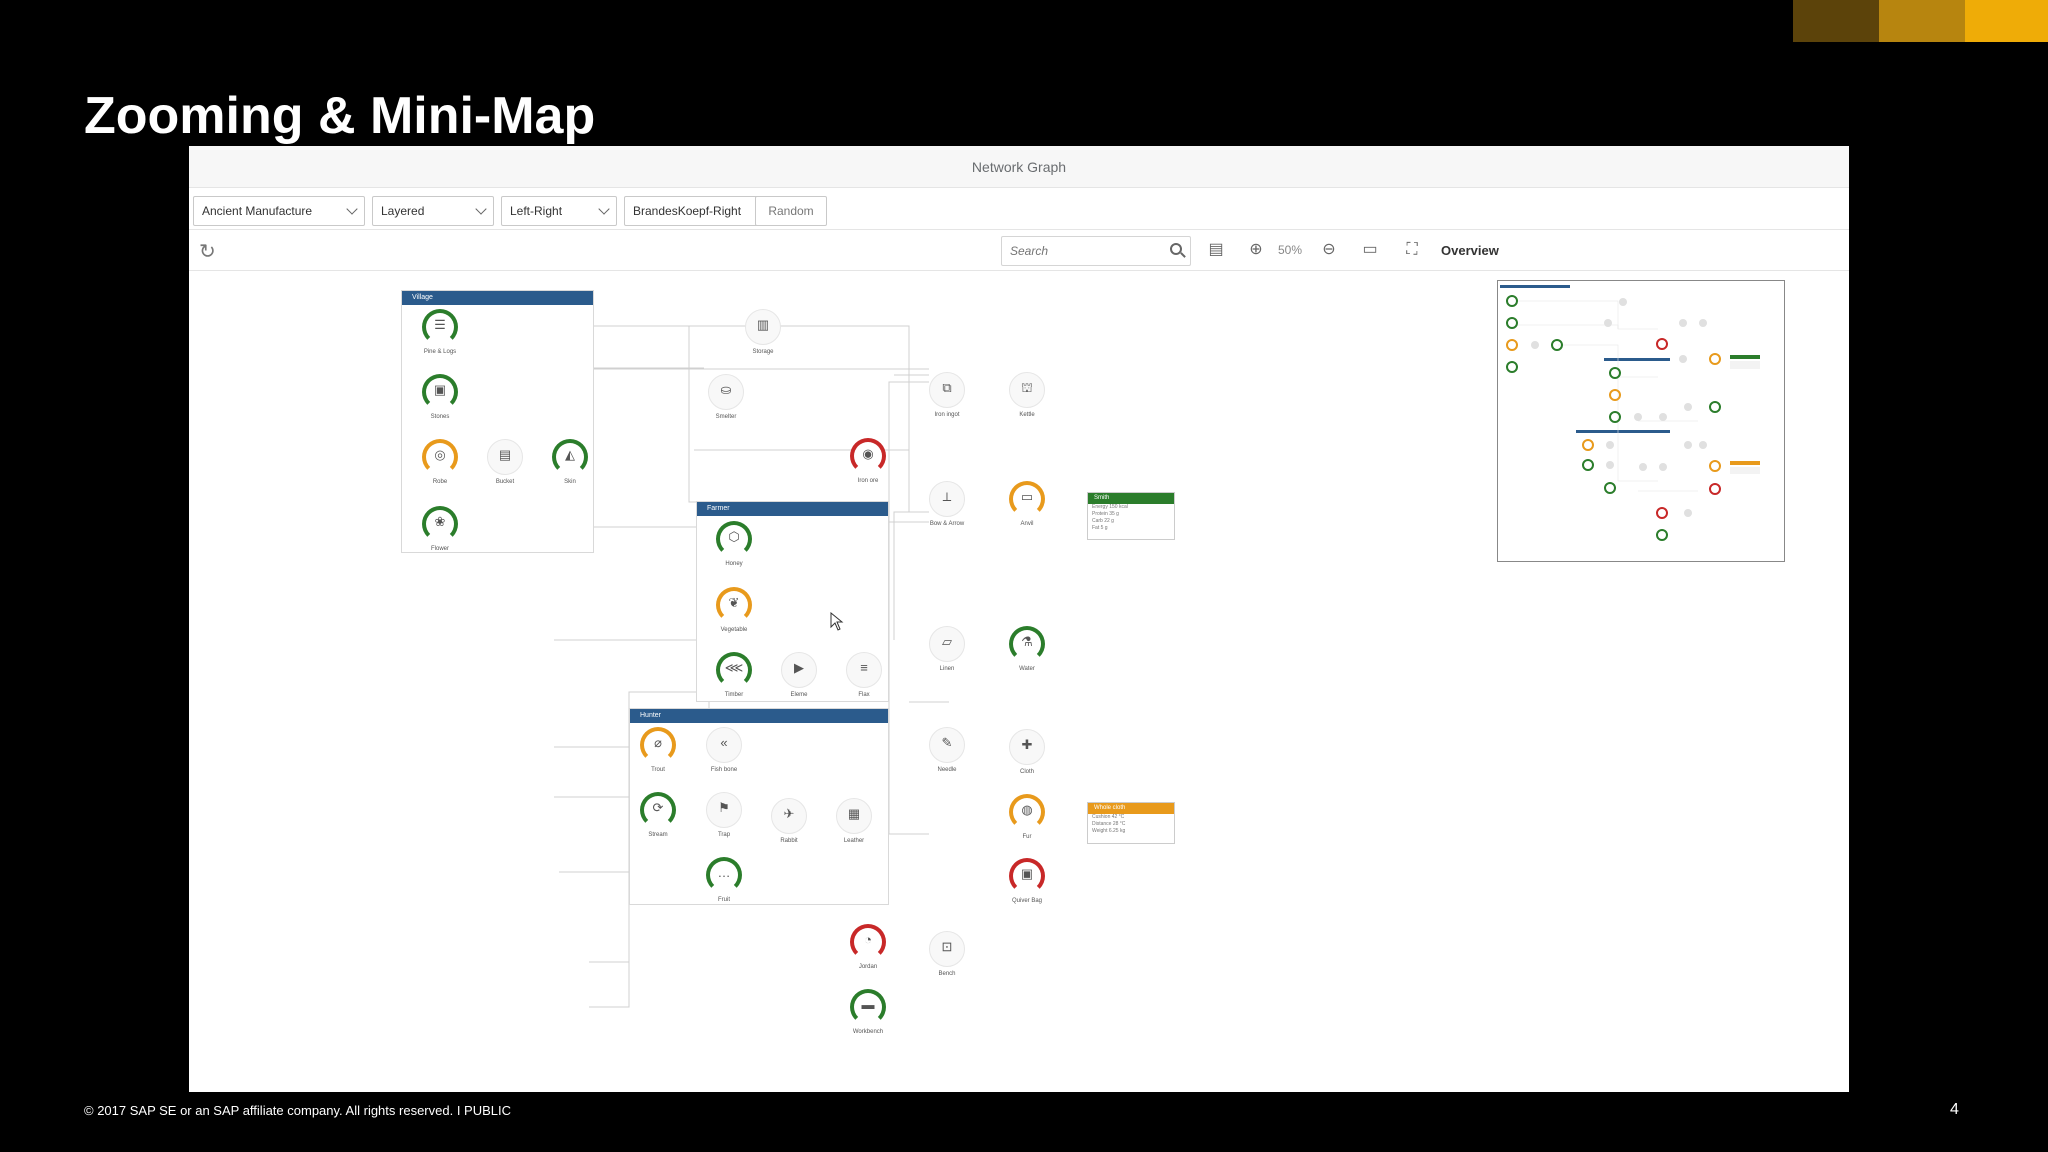 The width and height of the screenshot is (2048, 1152). What do you see at coordinates (1026, 772) in the screenshot?
I see `node-label: Cloth` at bounding box center [1026, 772].